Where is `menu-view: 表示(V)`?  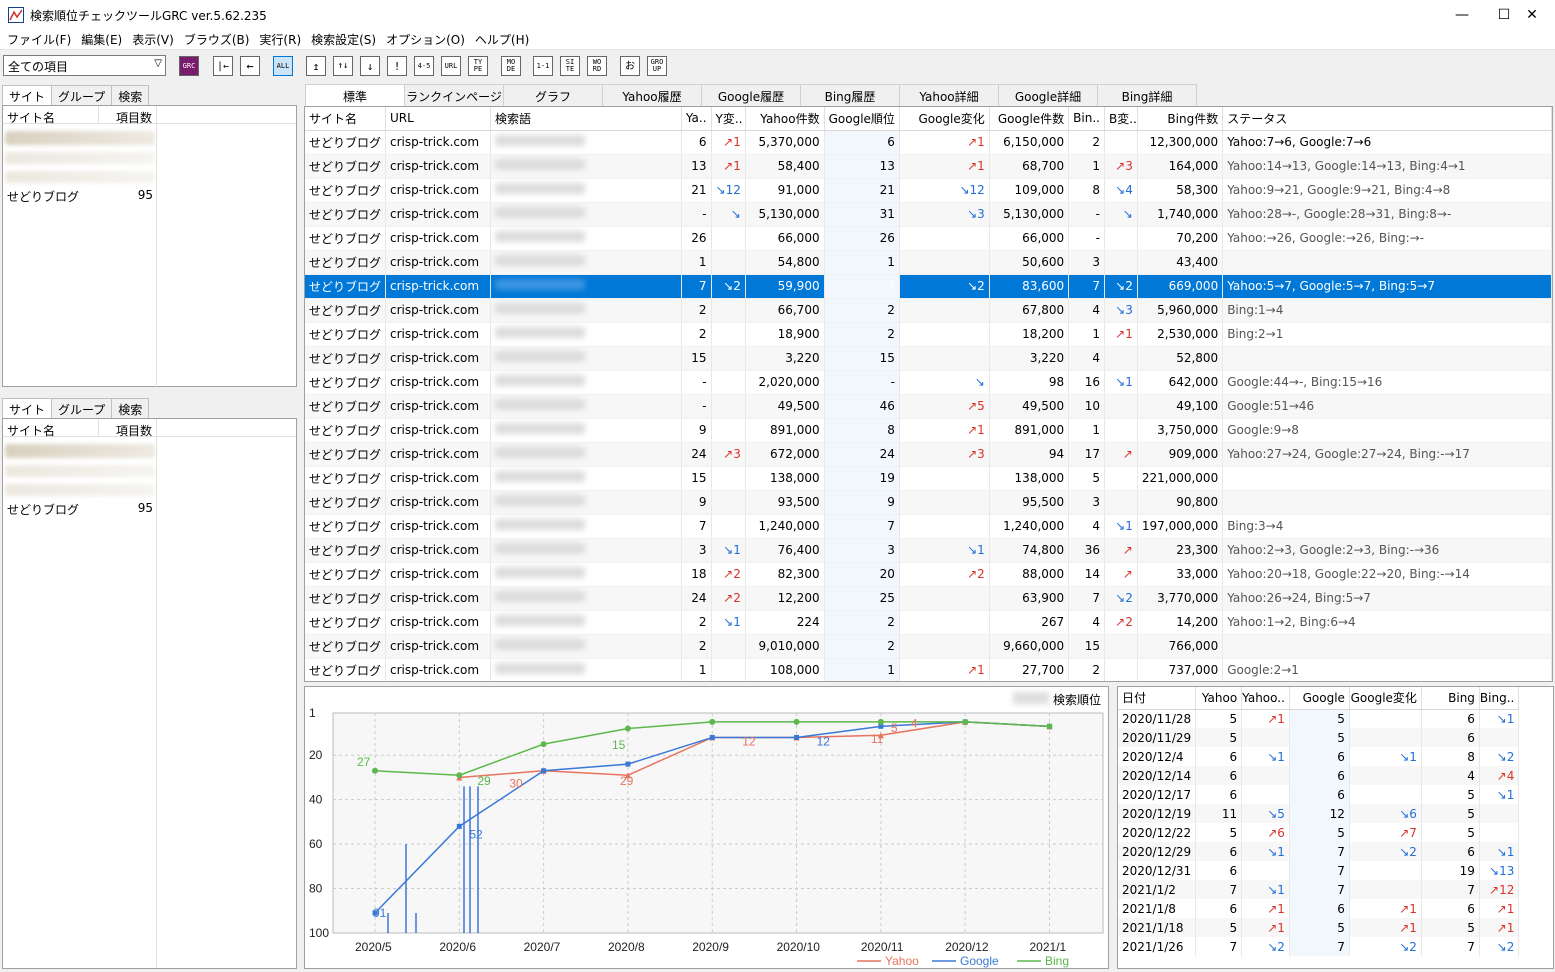
menu-view: 表示(V) is located at coordinates (153, 39).